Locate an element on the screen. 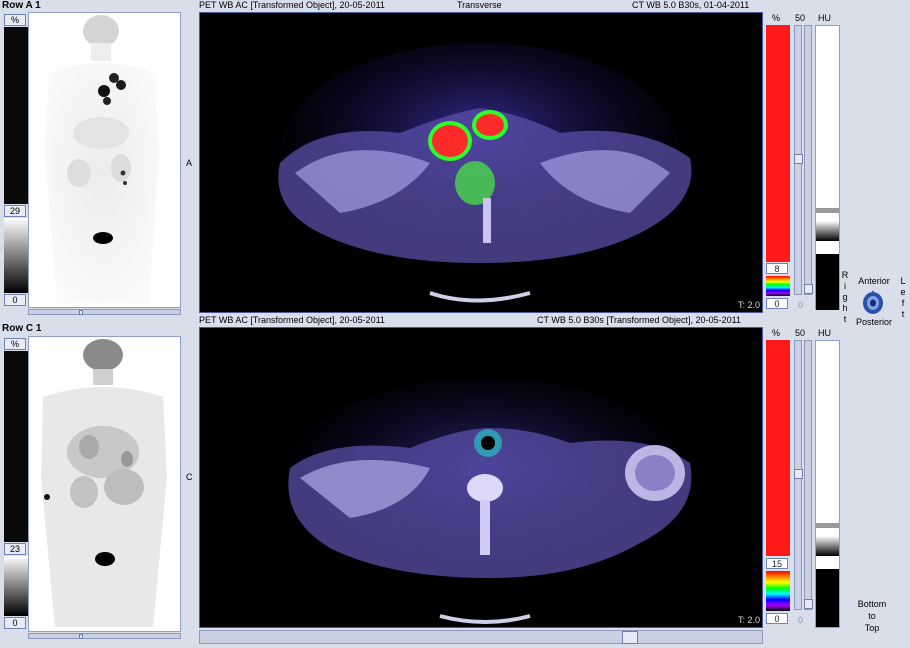 This screenshot has width=910, height=648. row-c-pet-upper-value: 15 is located at coordinates (777, 563).